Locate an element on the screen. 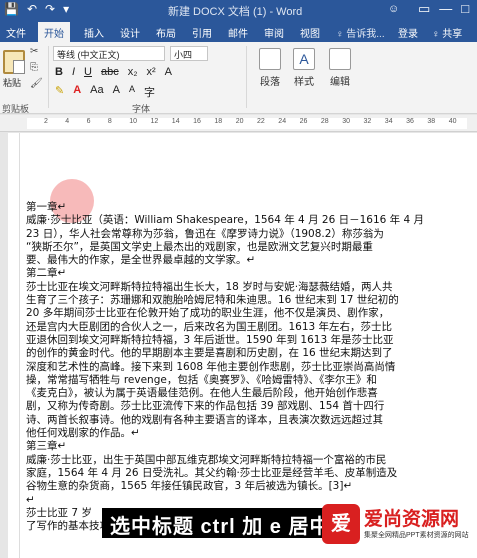 The width and height of the screenshot is (477, 558). tab-mailings: 邮件 is located at coordinates (238, 32).